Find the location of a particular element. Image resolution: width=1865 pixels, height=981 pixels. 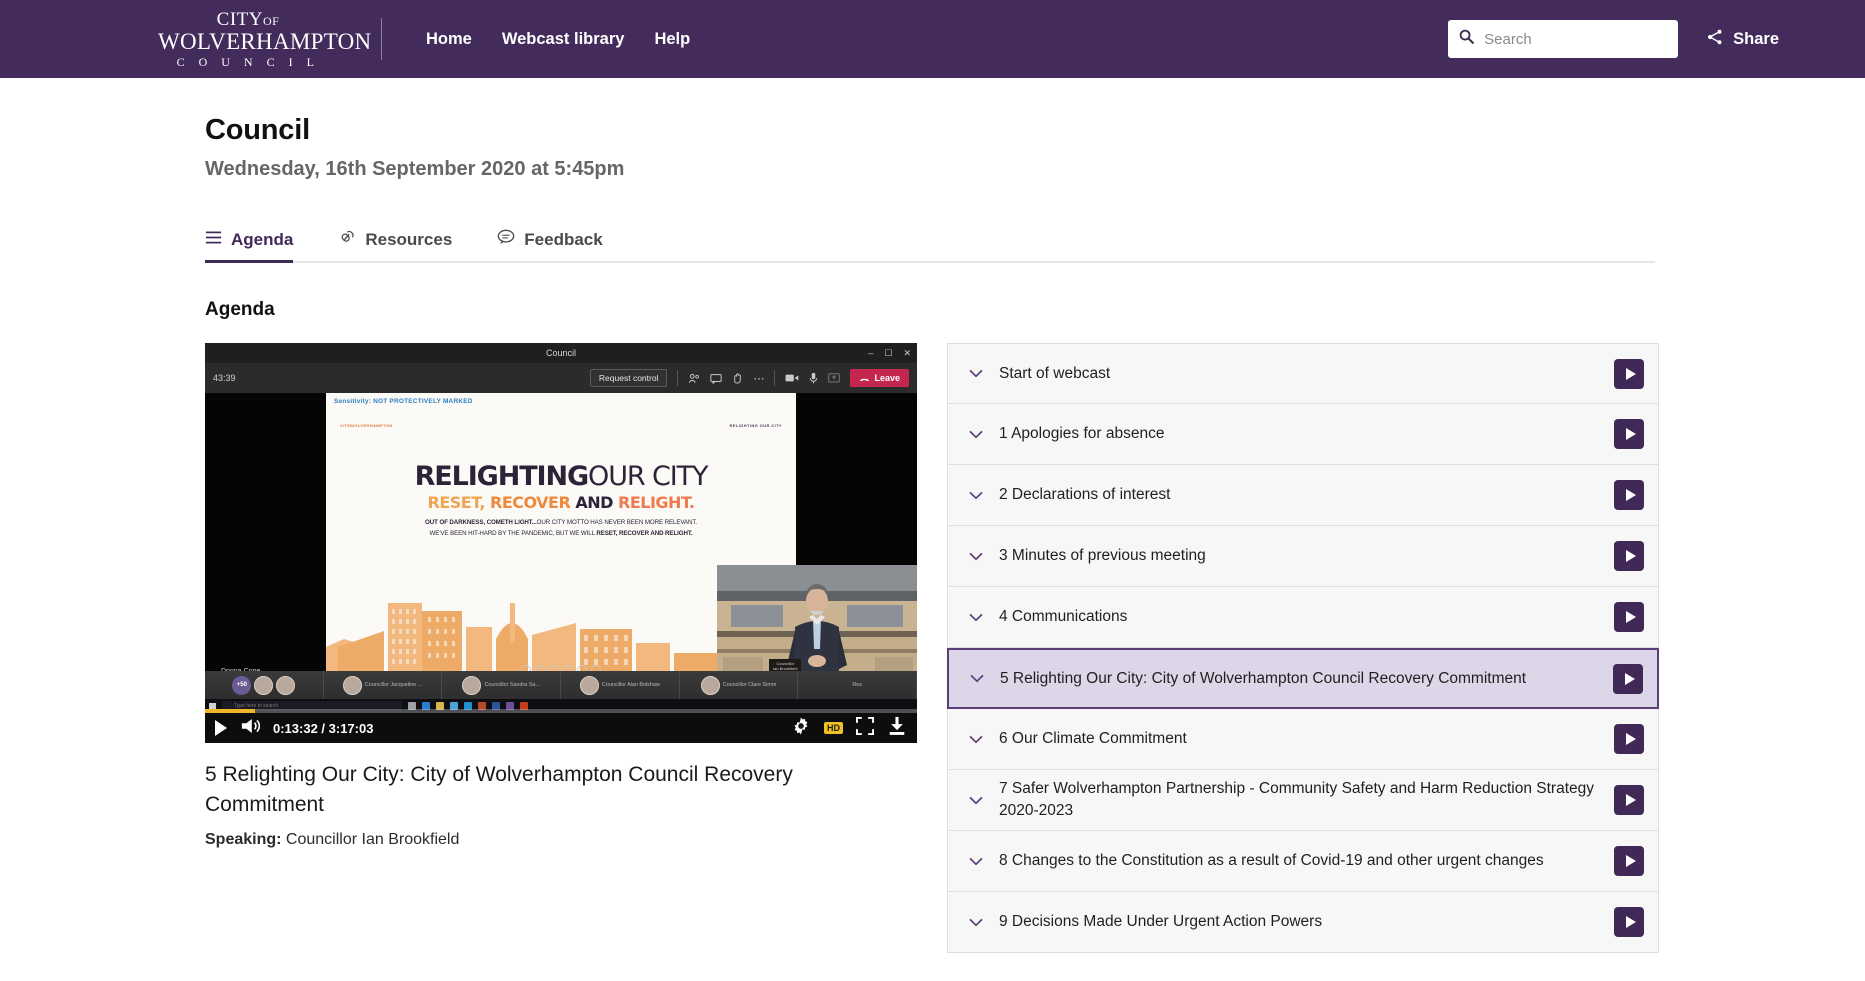

more-options-icon: ⋯ is located at coordinates (758, 378).